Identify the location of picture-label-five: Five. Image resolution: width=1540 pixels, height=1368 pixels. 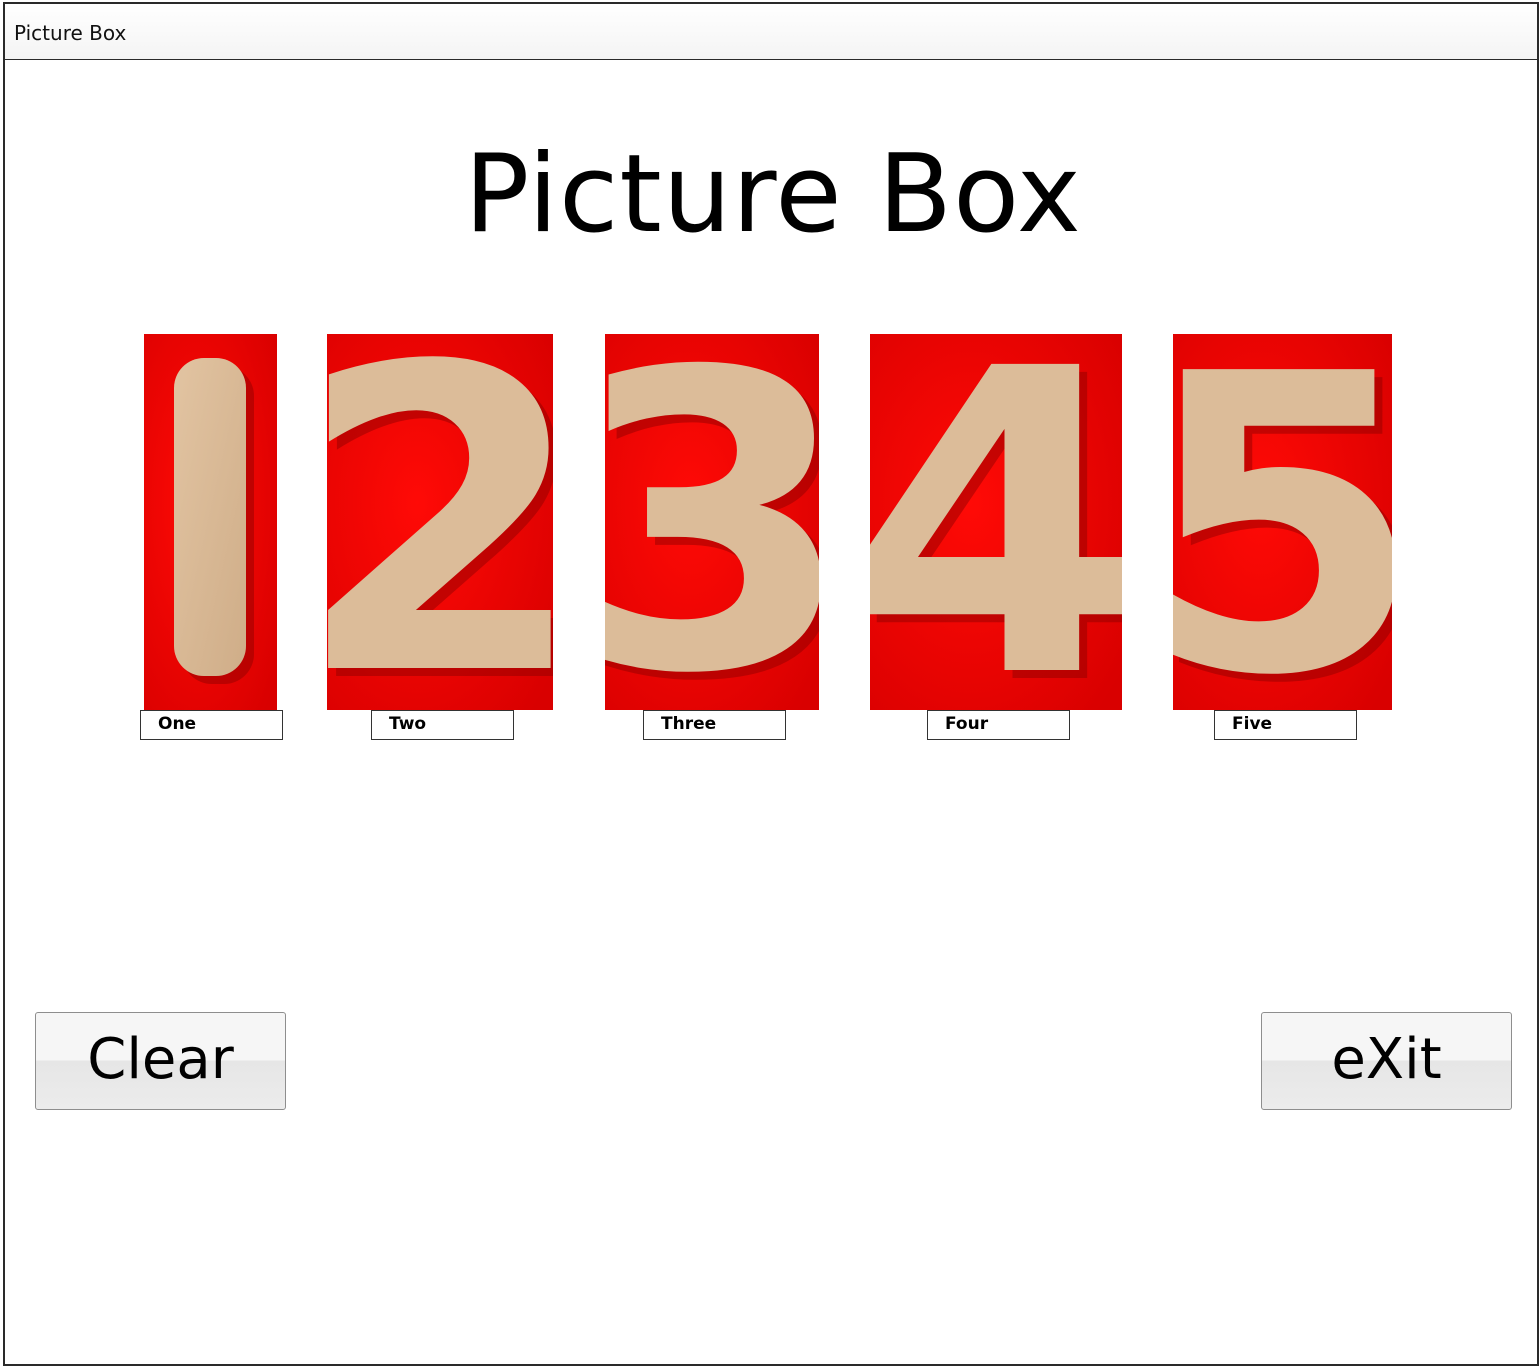
(1285, 725).